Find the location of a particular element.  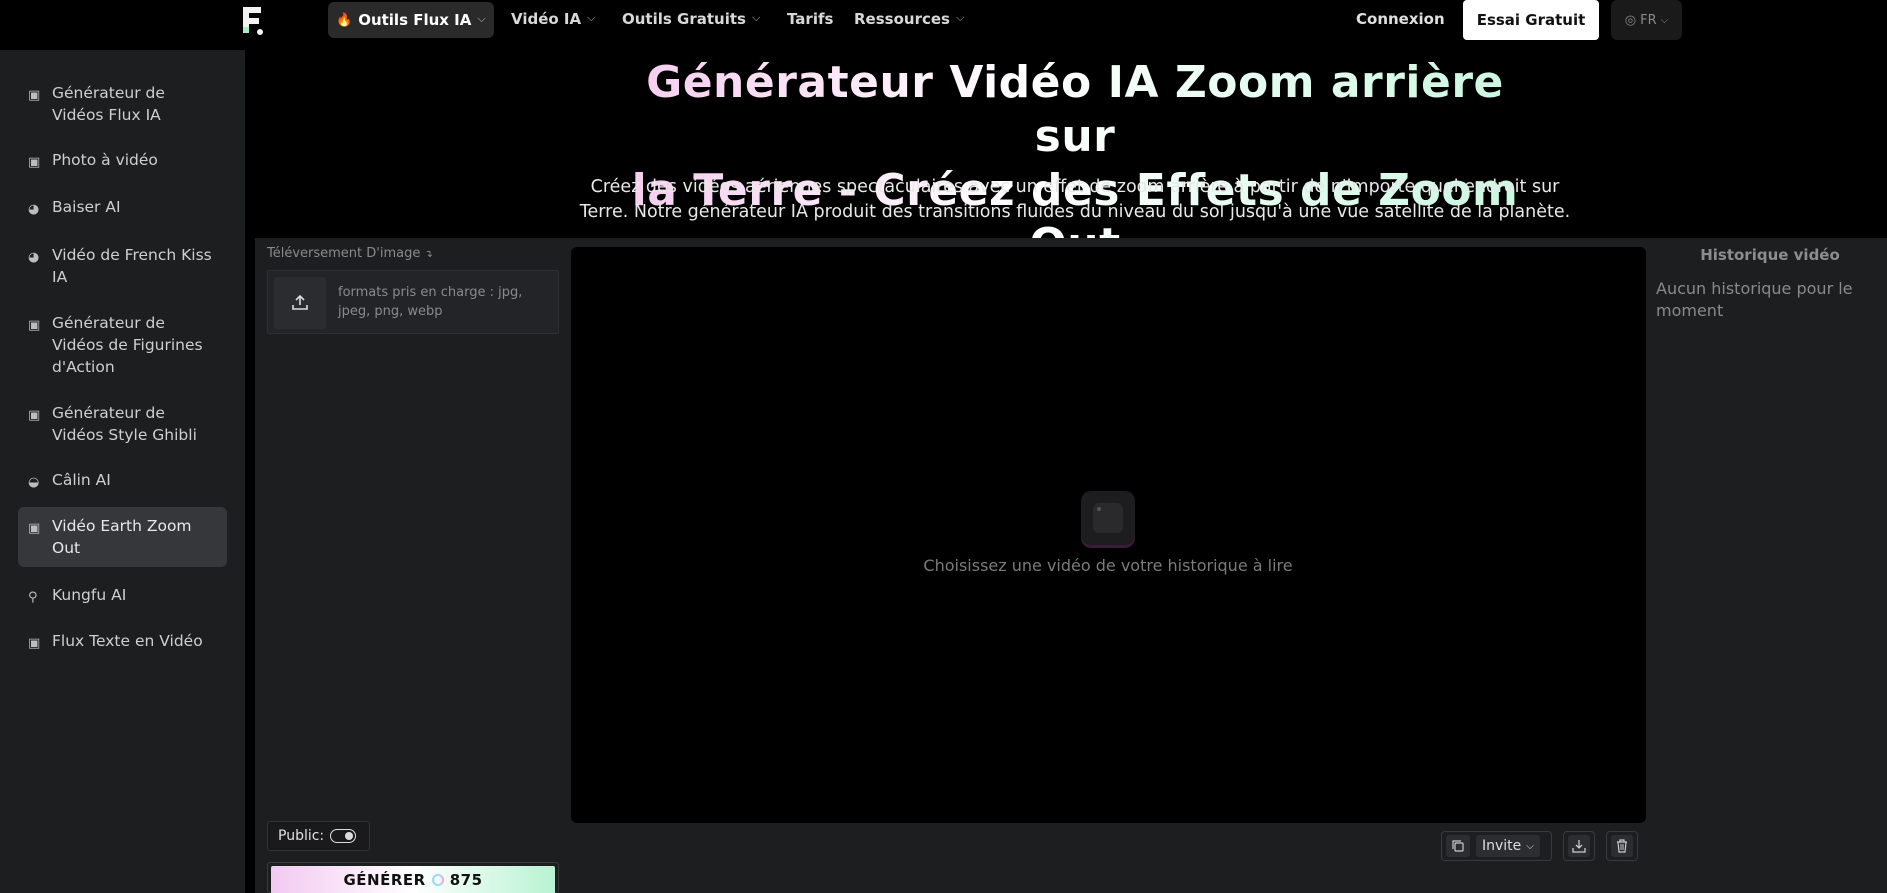

nav-label: Outils Flux IA is located at coordinates (415, 20).